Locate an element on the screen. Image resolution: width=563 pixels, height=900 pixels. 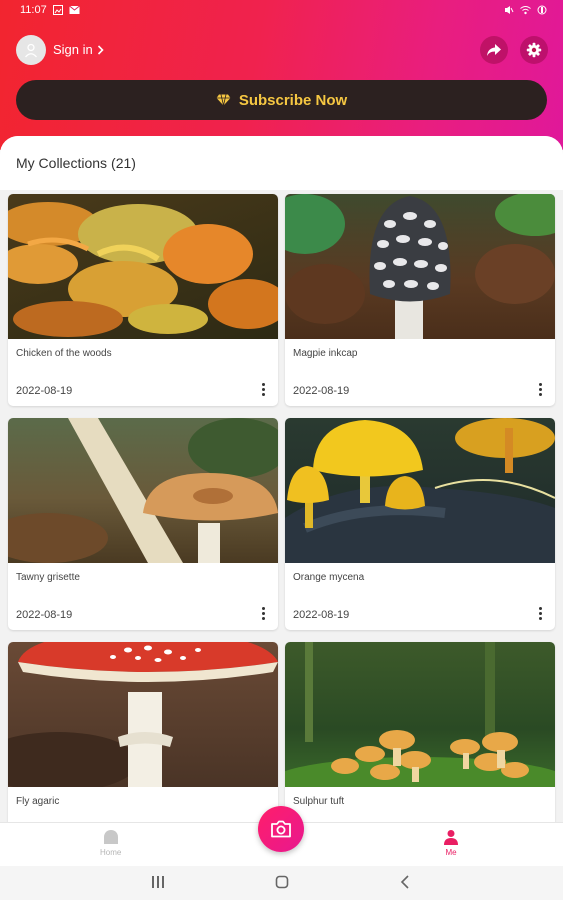
battery-icon is located at coordinates (542, 10).